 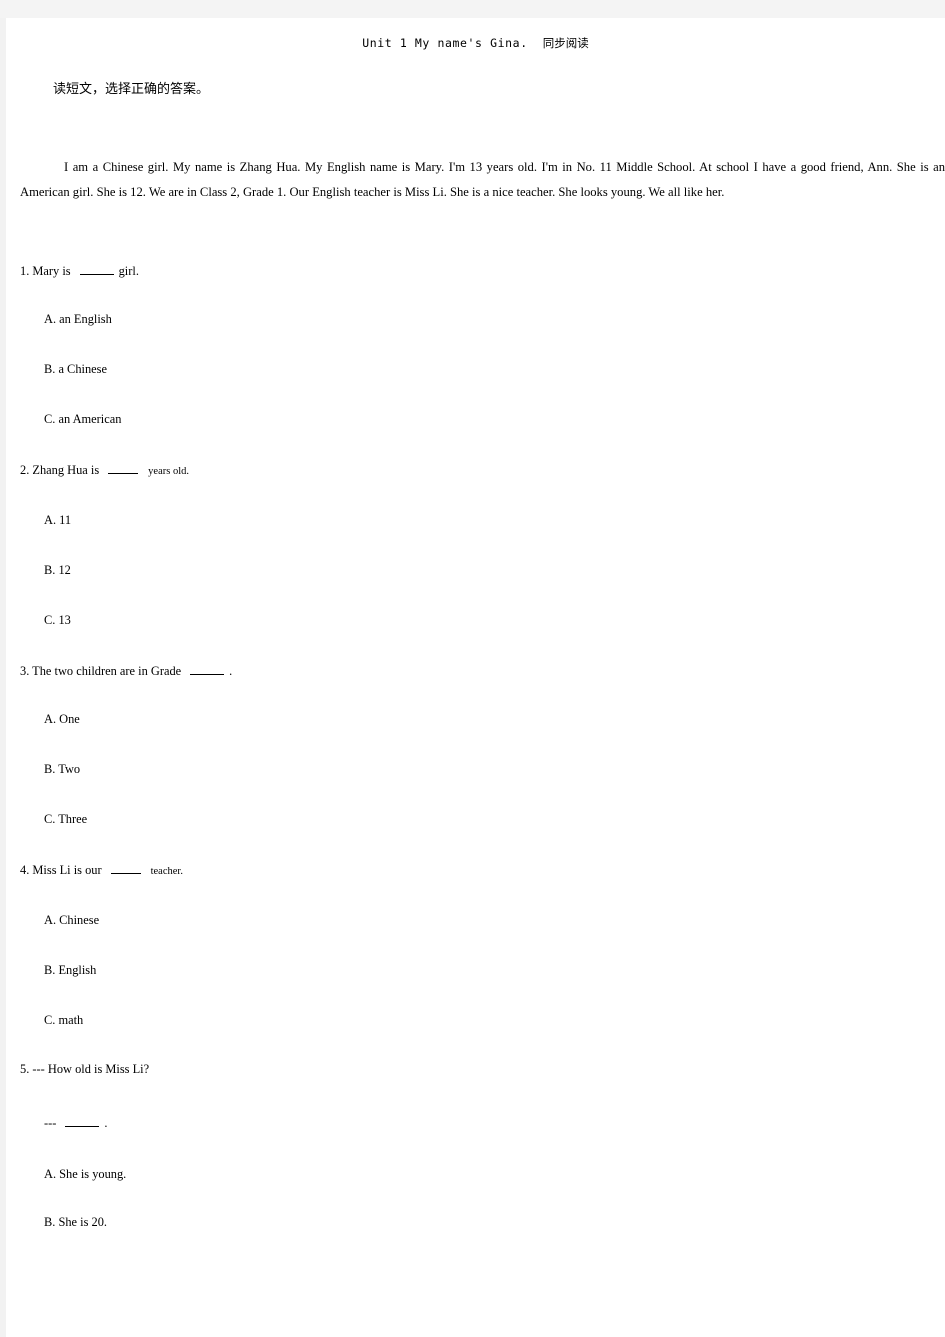 What do you see at coordinates (482, 870) in the screenshot?
I see `question-stem: 4. Miss Li is our teacher.` at bounding box center [482, 870].